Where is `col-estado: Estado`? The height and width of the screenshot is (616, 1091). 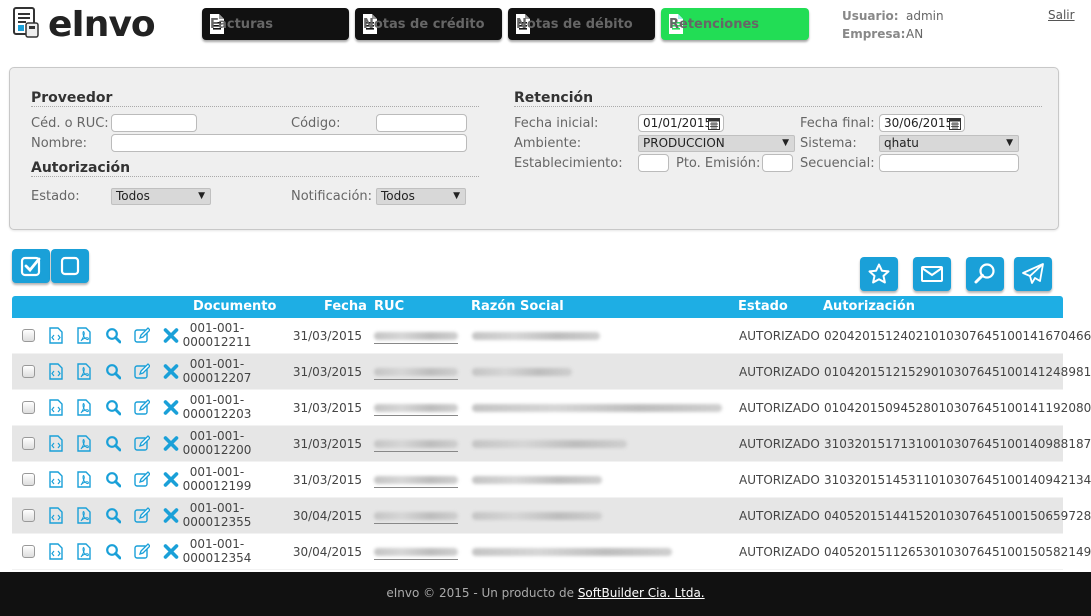 col-estado: Estado is located at coordinates (763, 306).